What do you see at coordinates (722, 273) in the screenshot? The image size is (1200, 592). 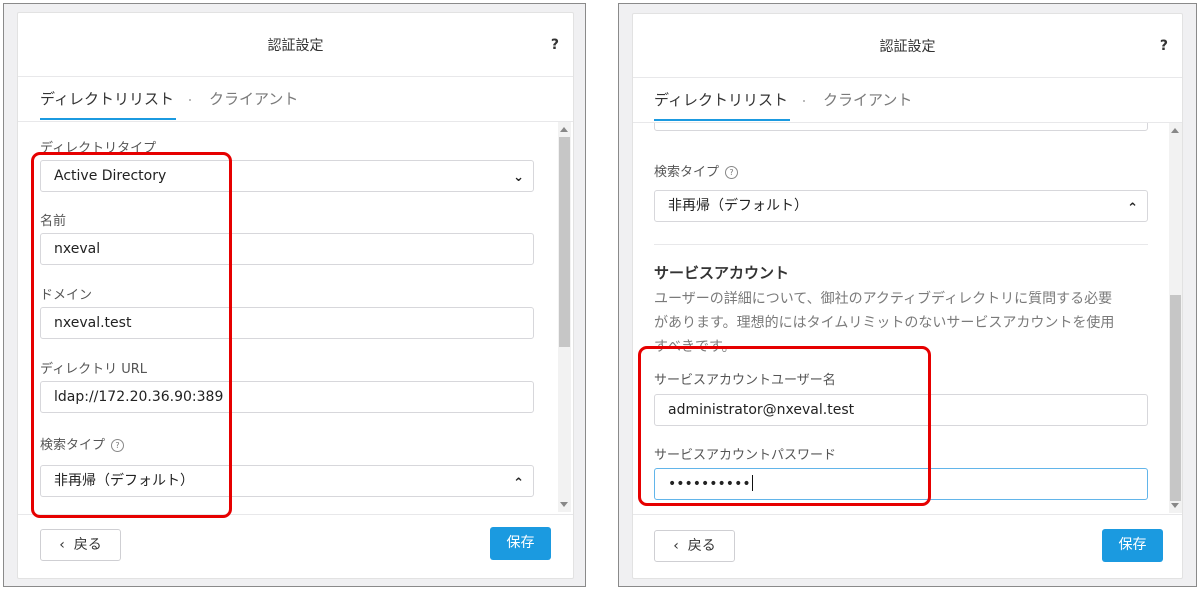 I see `service-account-heading: サービスアカウント` at bounding box center [722, 273].